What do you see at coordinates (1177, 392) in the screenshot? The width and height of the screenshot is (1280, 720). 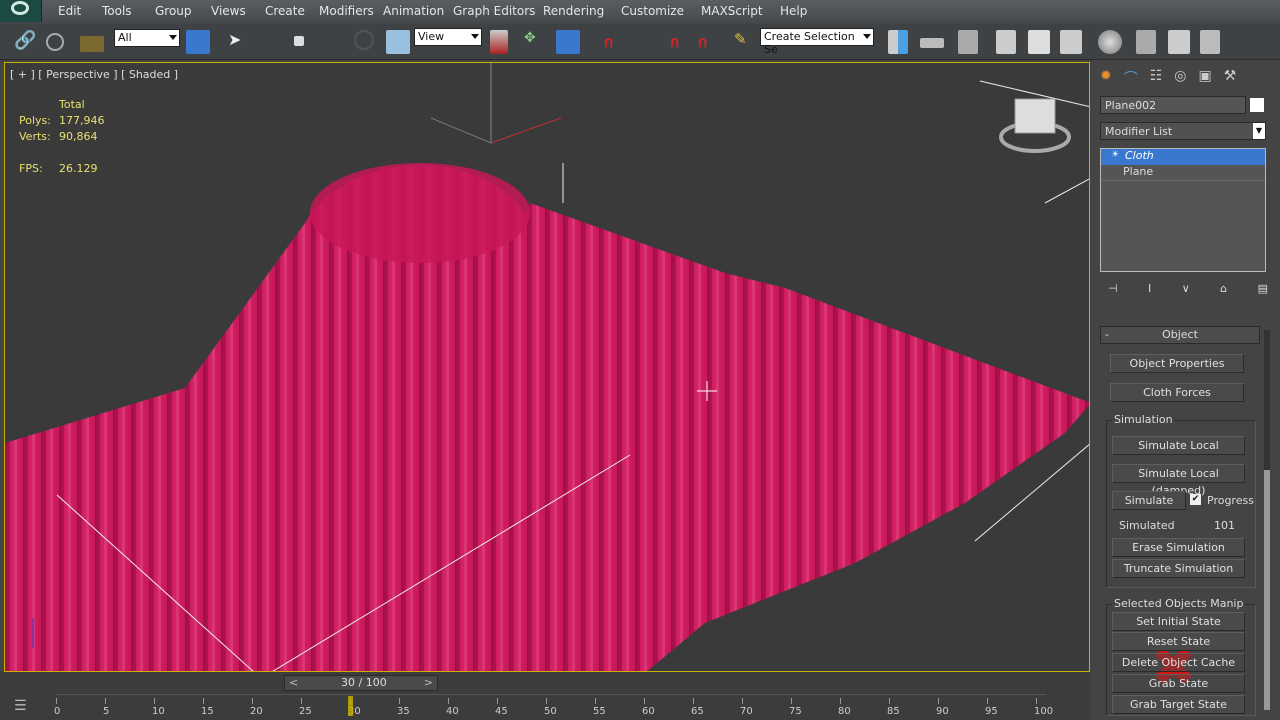 I see `cloth-forces-button: Cloth Forces` at bounding box center [1177, 392].